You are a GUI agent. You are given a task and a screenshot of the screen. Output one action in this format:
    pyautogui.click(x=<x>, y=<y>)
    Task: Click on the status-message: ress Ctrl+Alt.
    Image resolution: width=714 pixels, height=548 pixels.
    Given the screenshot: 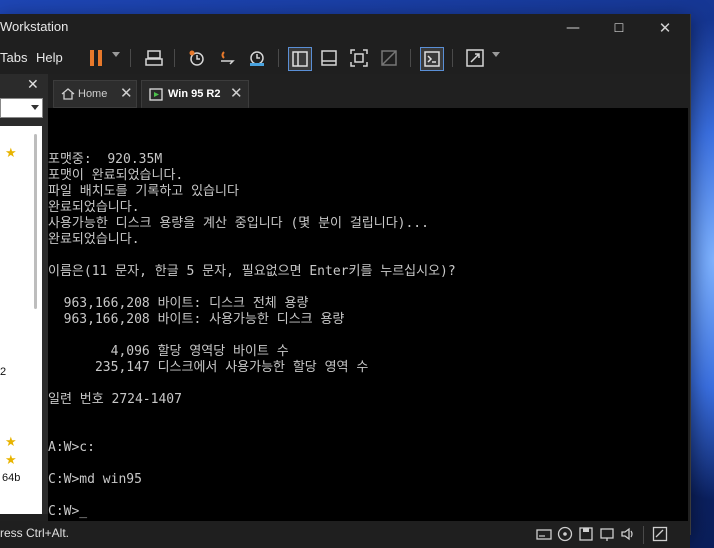 What is the action you would take?
    pyautogui.click(x=35, y=533)
    